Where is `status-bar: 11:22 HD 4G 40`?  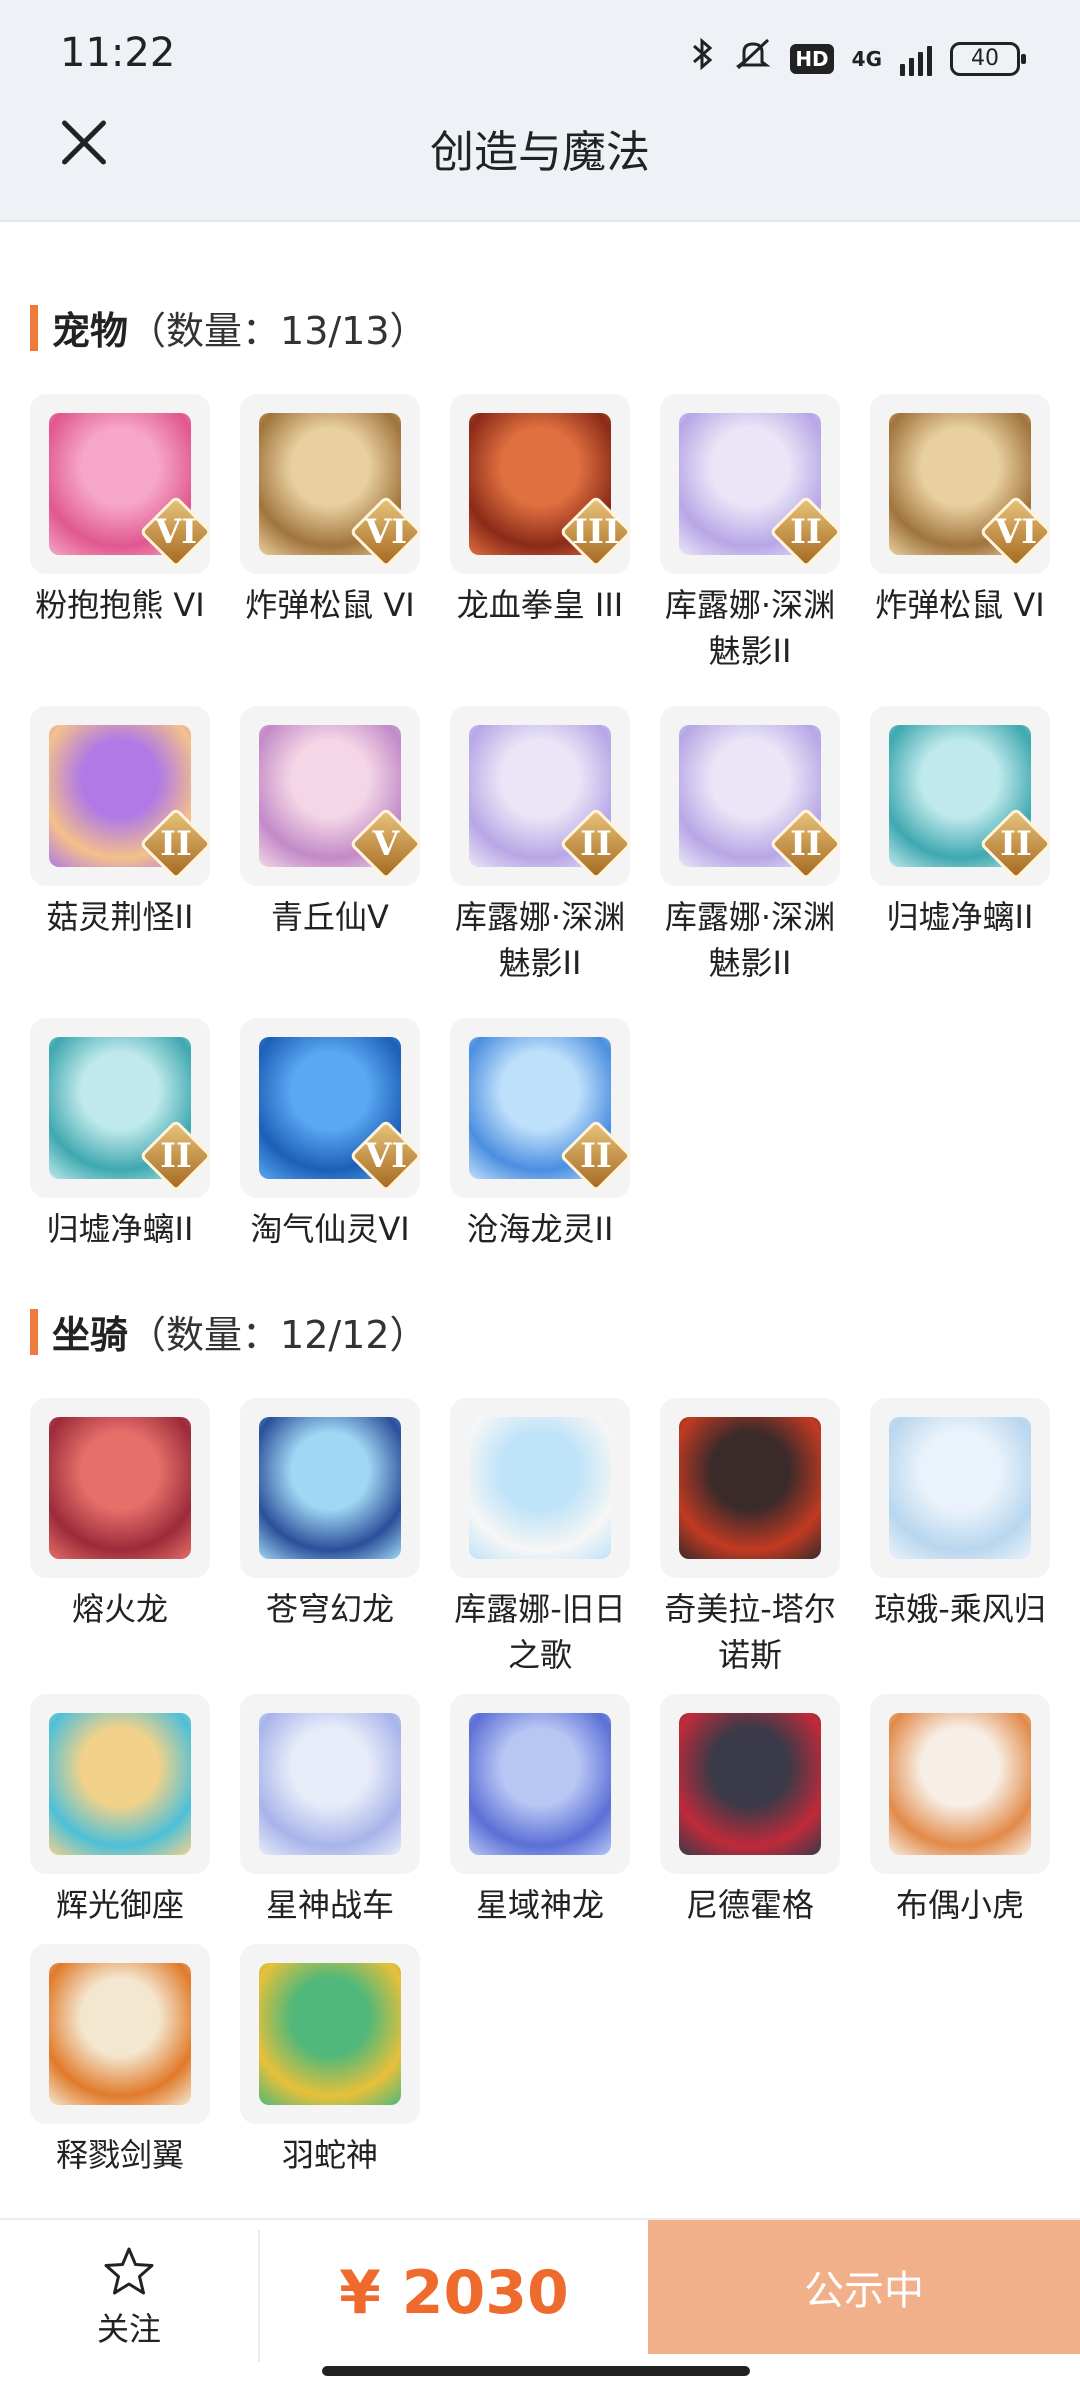
status-bar: 11:22 HD 4G 40 is located at coordinates (540, 55).